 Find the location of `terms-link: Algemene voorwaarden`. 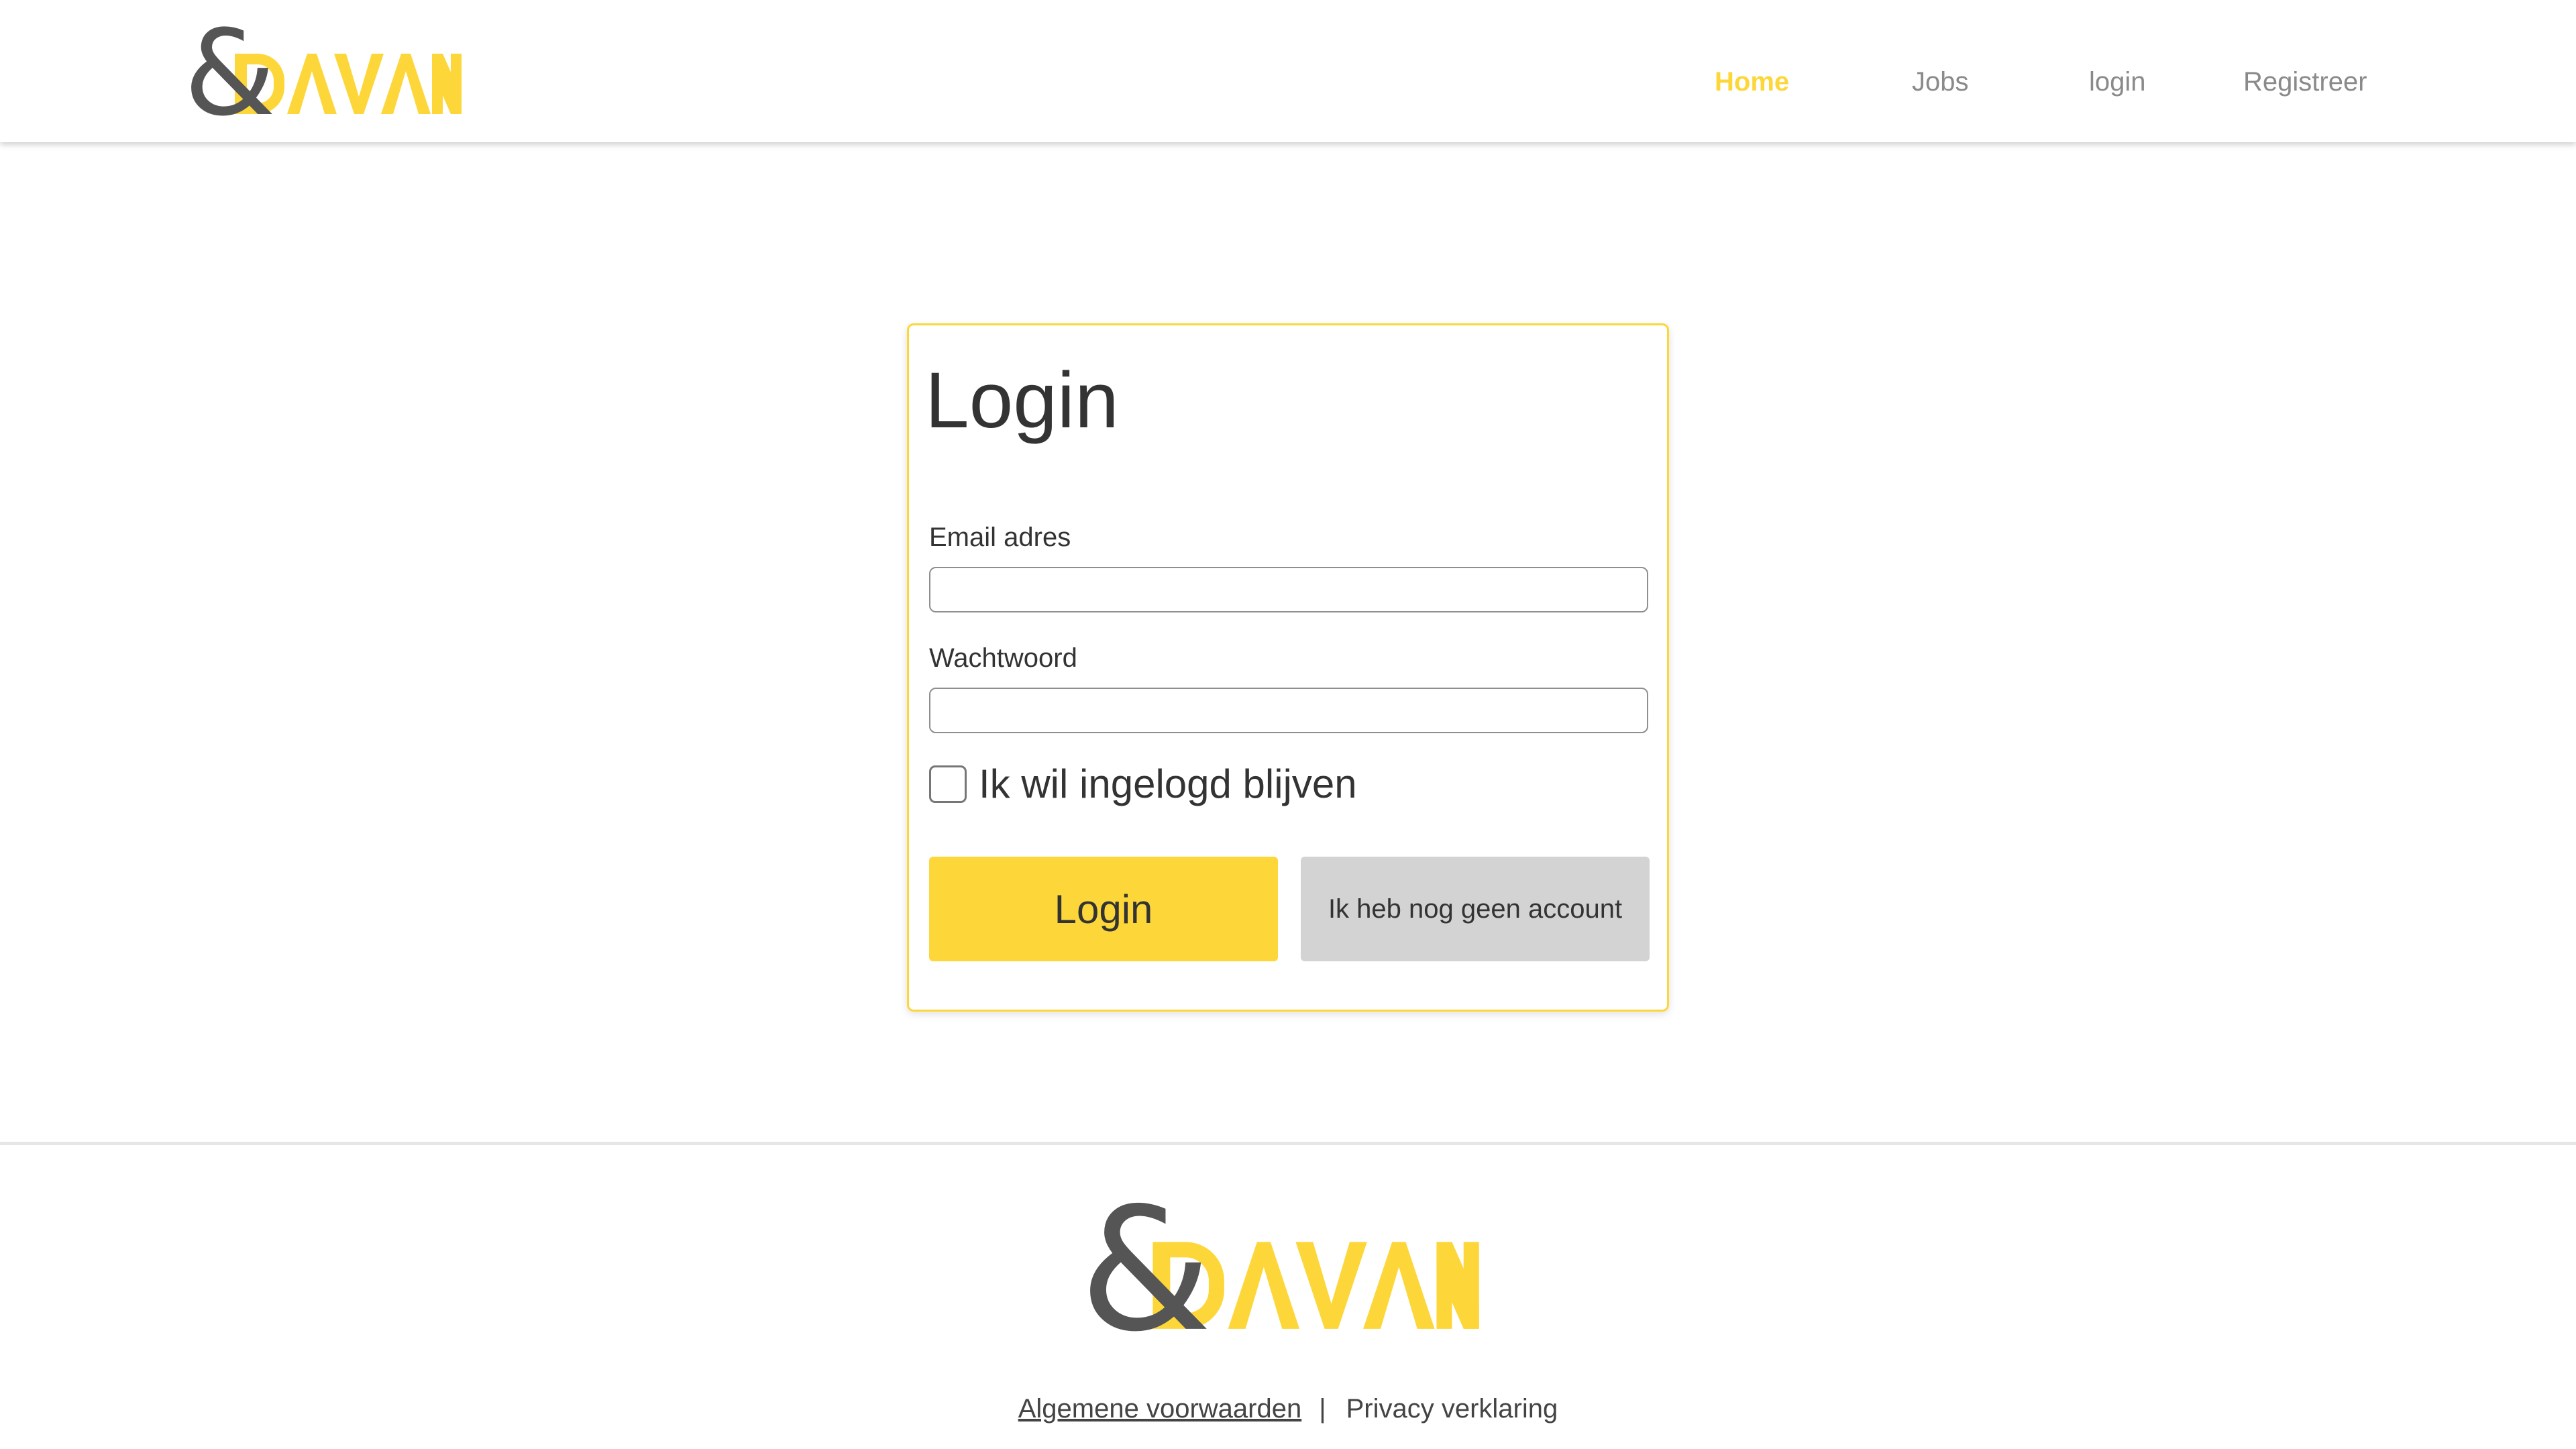

terms-link: Algemene voorwaarden is located at coordinates (1159, 1409).